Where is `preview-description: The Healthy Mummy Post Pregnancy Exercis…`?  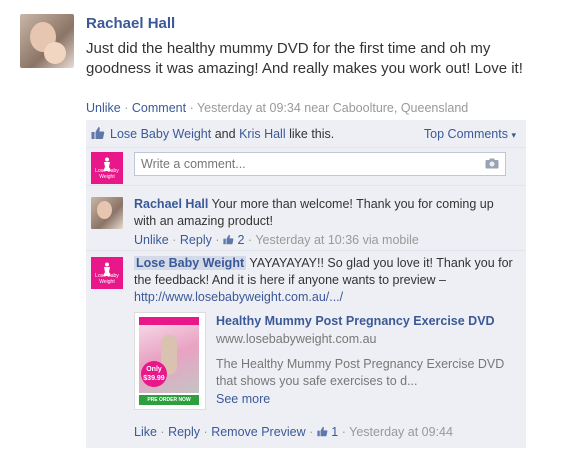 preview-description: The Healthy Mummy Post Pregnancy Exercis… is located at coordinates (360, 372).